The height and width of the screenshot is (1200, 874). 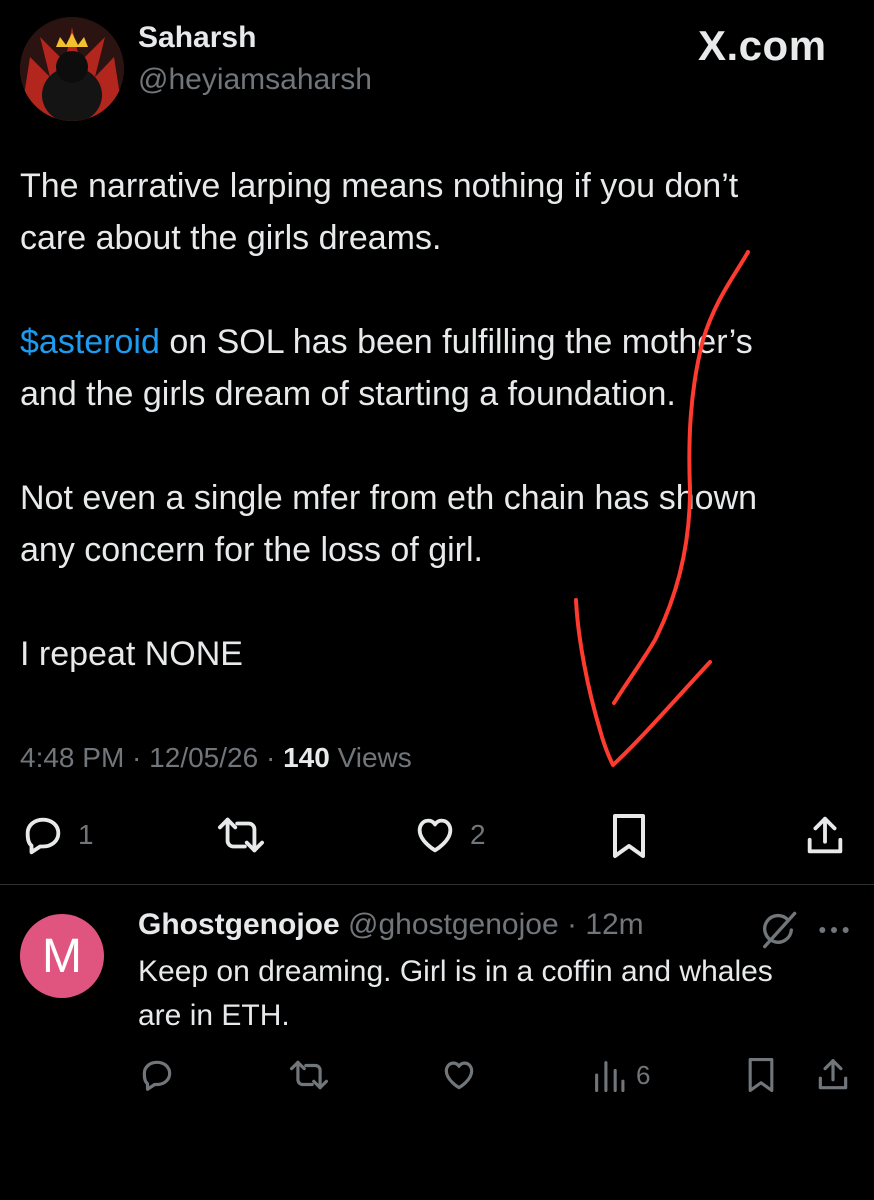 What do you see at coordinates (834, 930) in the screenshot?
I see `more-icon` at bounding box center [834, 930].